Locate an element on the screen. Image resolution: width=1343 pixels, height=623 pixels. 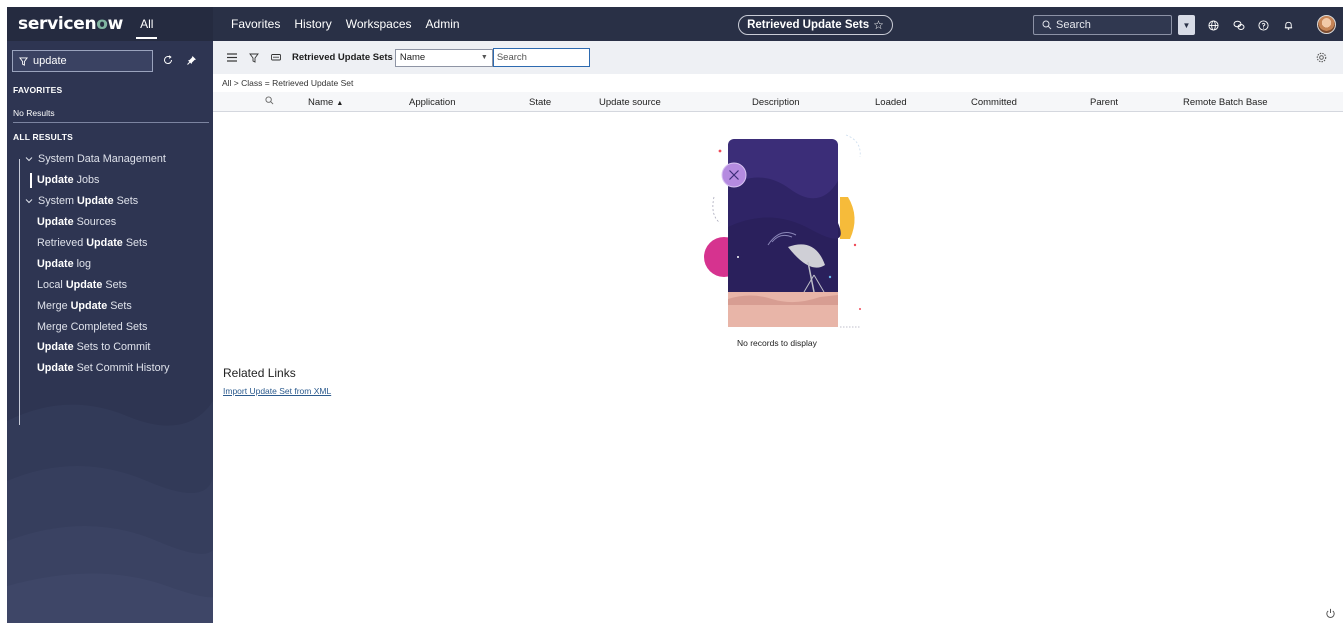
navigator-filter-row: update is located at coordinates (110, 61).